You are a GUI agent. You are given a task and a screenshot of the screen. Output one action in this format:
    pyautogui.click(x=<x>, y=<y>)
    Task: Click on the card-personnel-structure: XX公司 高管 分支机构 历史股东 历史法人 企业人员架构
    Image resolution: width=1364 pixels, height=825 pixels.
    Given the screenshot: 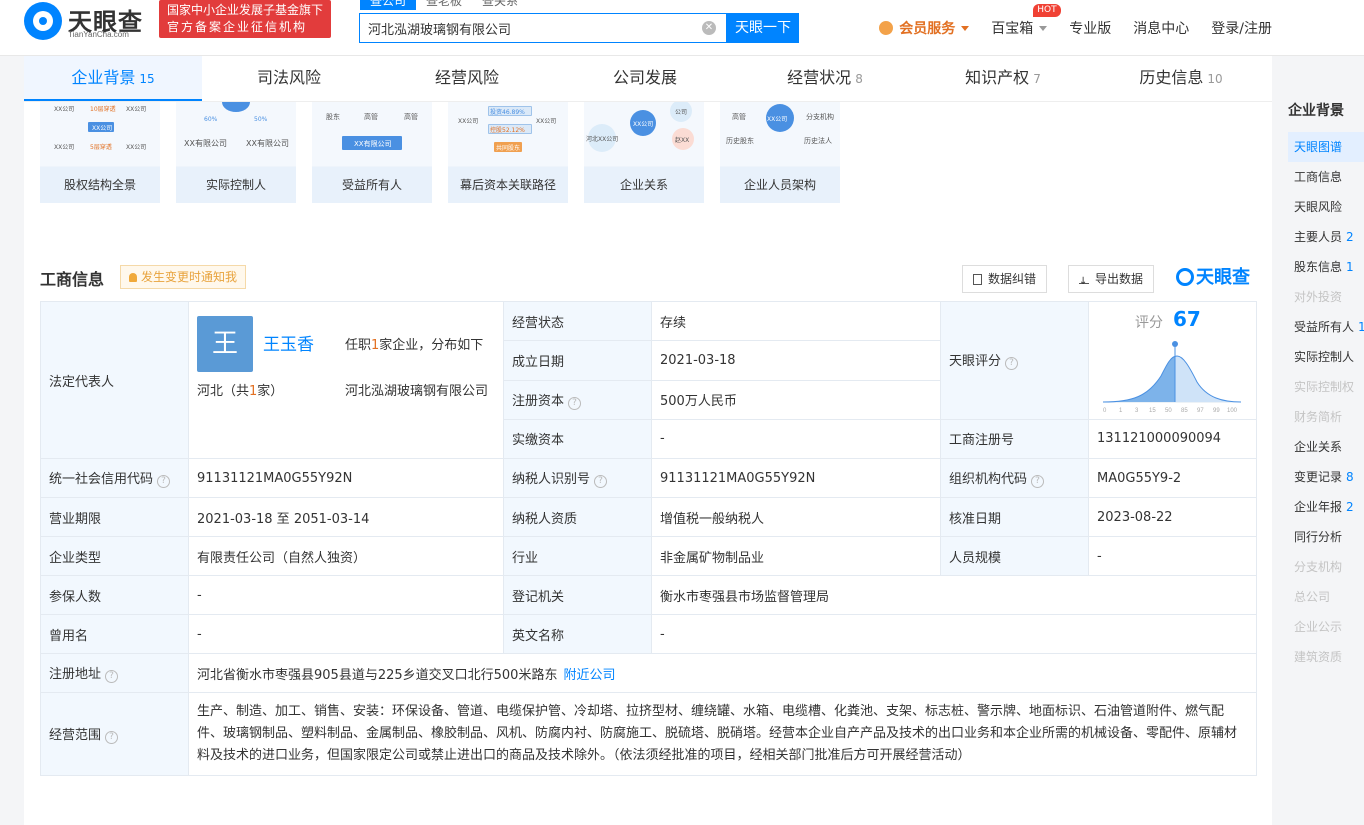 What is the action you would take?
    pyautogui.click(x=780, y=152)
    